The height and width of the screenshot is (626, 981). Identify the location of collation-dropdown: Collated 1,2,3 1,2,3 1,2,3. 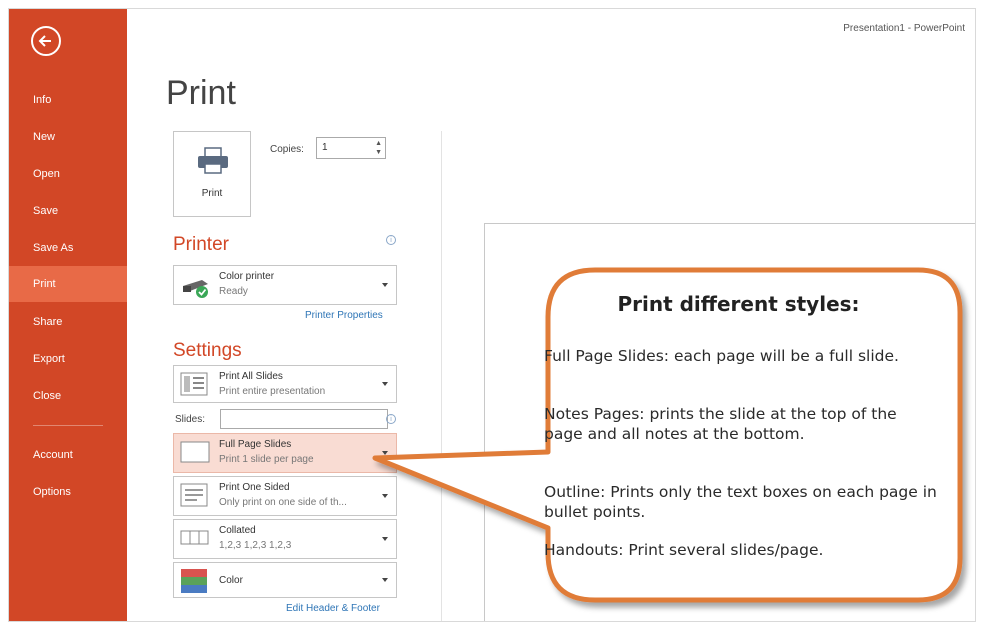
(285, 539).